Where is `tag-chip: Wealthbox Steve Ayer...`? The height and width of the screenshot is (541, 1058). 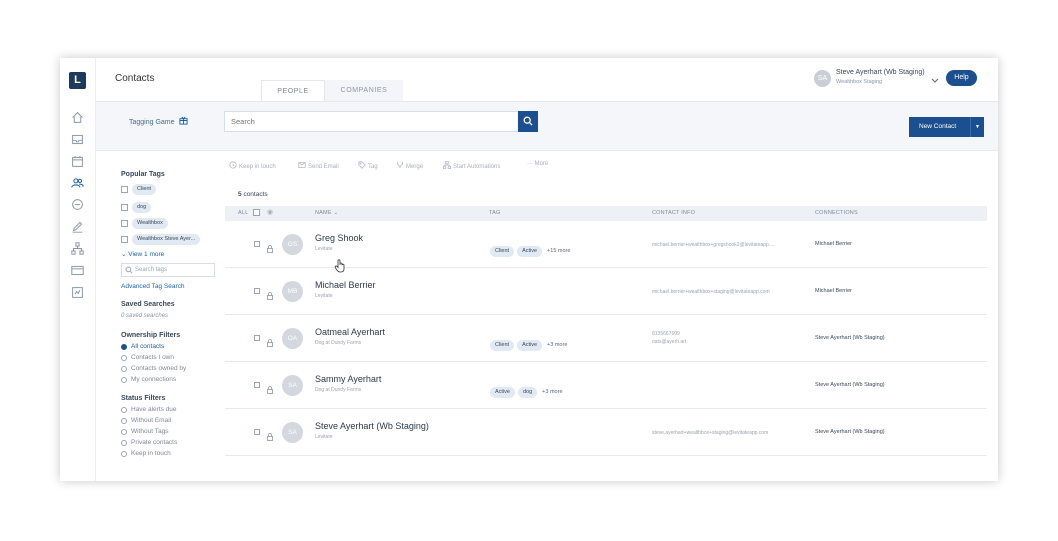 tag-chip: Wealthbox Steve Ayer... is located at coordinates (166, 239).